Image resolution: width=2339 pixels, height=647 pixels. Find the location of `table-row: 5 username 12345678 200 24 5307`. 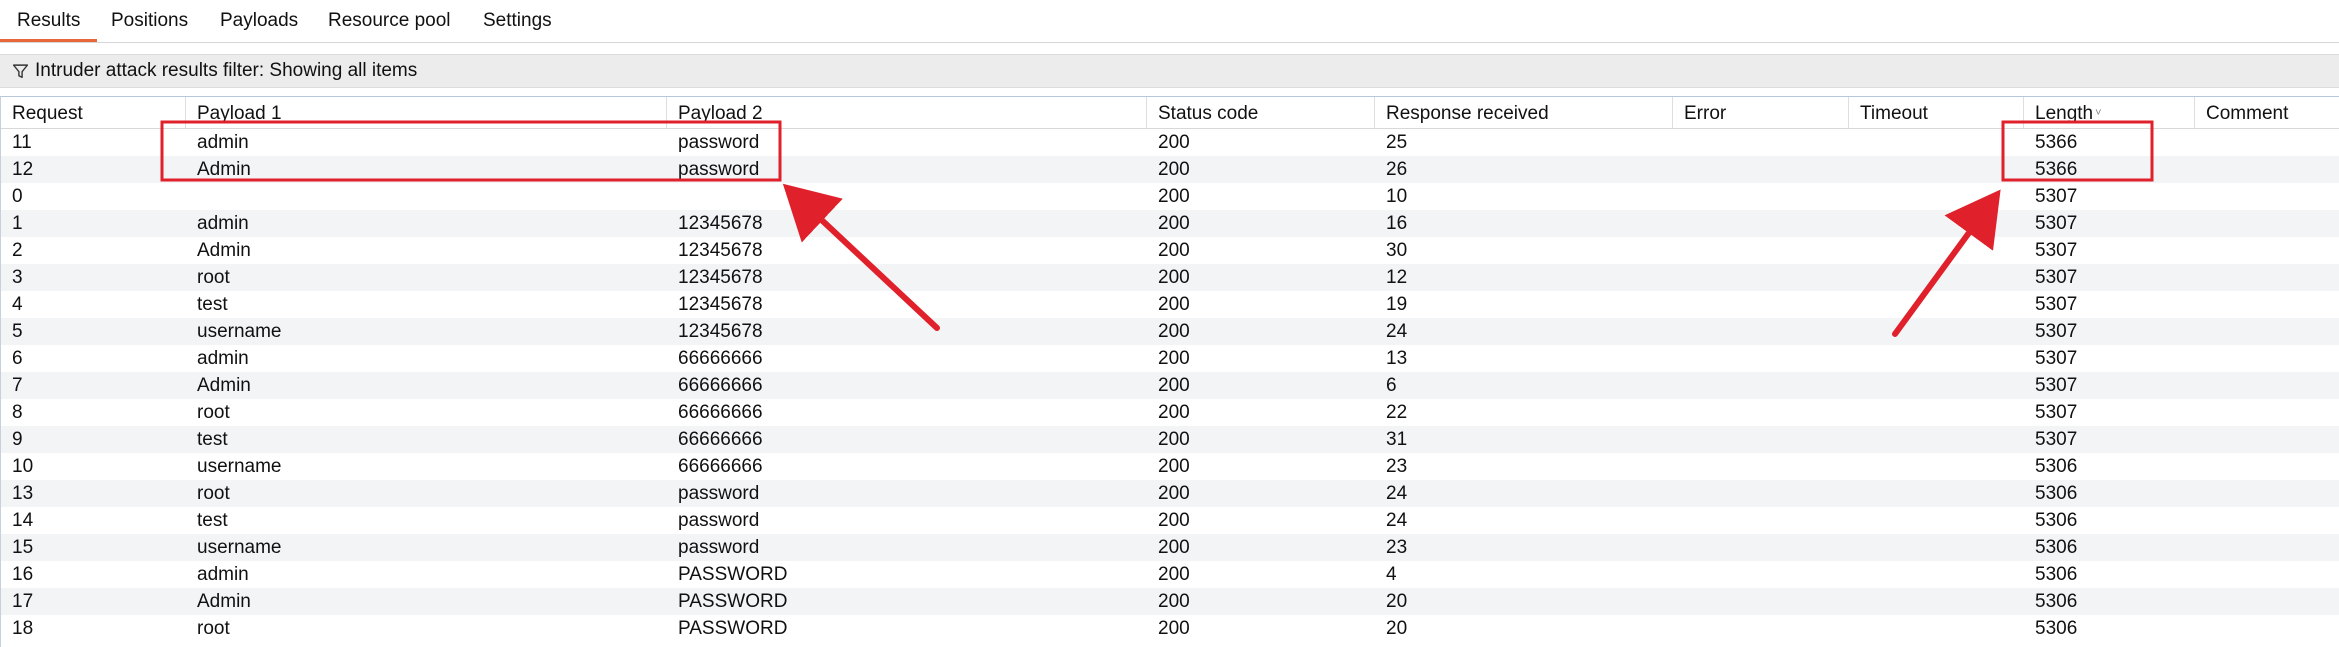

table-row: 5 username 12345678 200 24 5307 is located at coordinates (1170, 331).